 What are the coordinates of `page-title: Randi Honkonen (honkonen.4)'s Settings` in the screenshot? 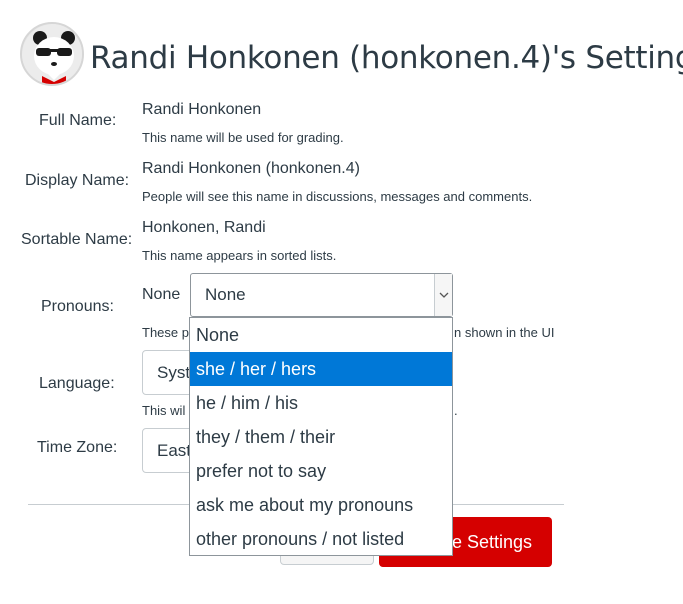 It's located at (386, 58).